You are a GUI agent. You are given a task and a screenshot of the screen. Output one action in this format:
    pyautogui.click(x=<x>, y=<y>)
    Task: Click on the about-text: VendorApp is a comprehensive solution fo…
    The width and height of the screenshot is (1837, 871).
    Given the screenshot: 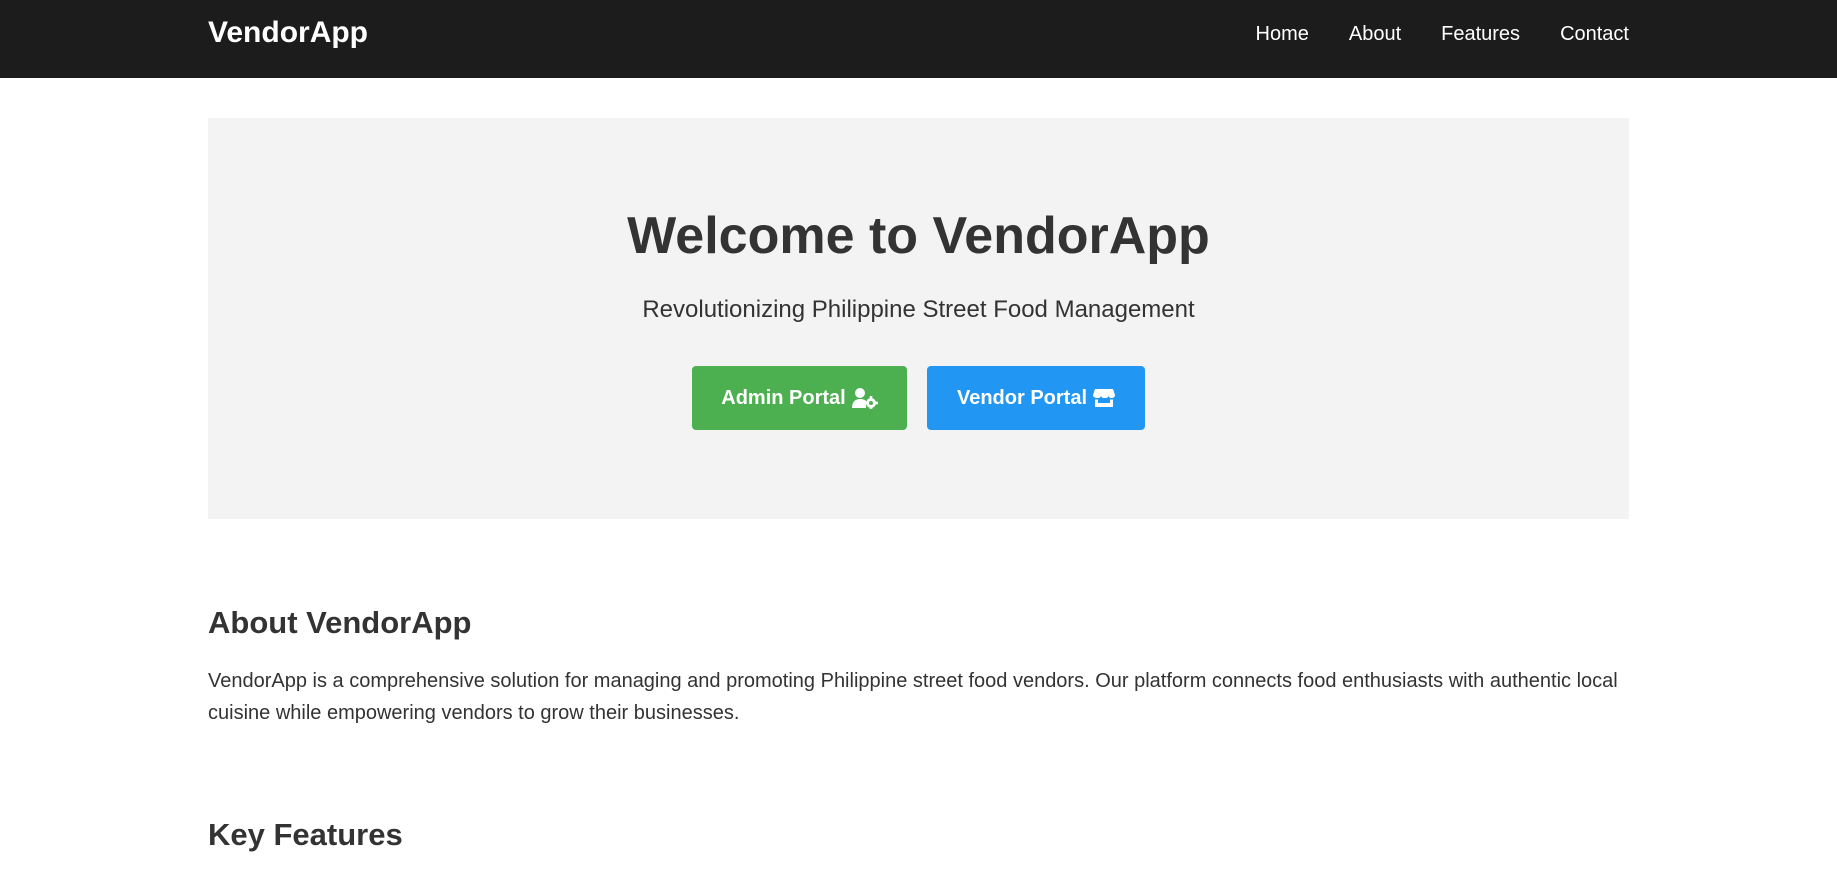 What is the action you would take?
    pyautogui.click(x=913, y=697)
    